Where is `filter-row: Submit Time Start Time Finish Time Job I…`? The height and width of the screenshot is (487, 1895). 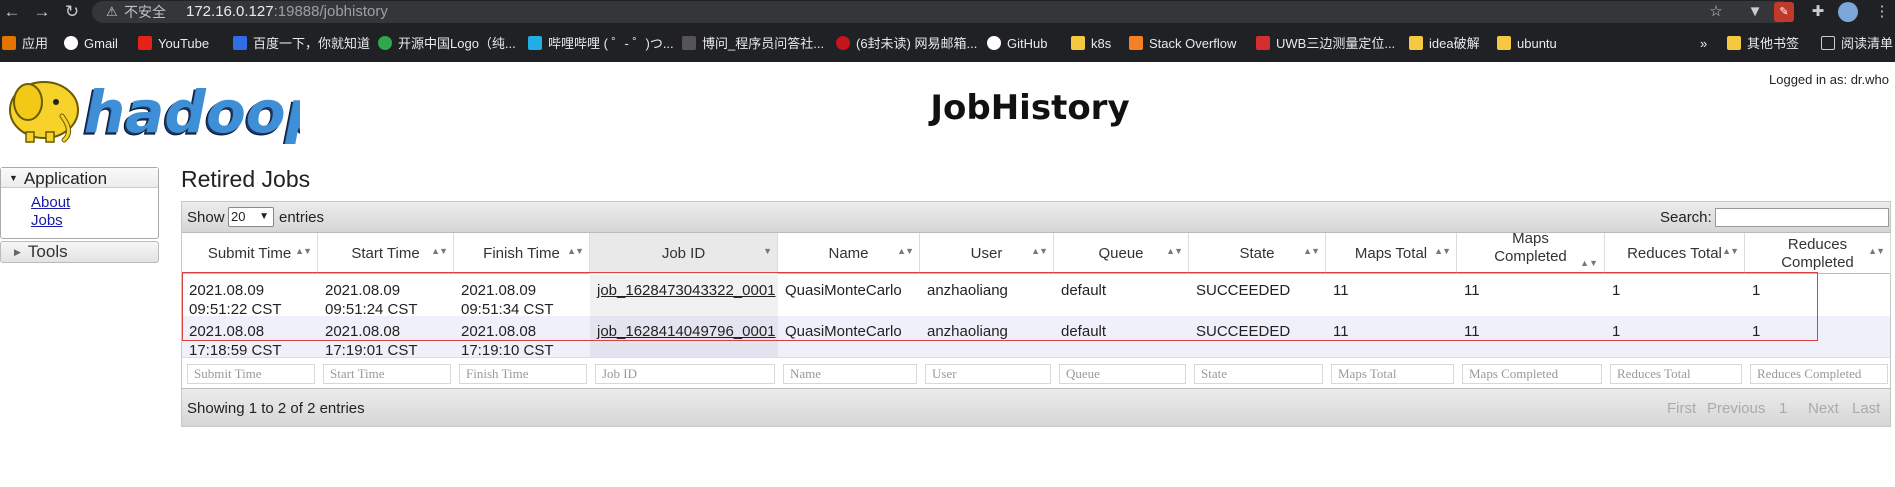
filter-row: Submit Time Start Time Finish Time Job I… is located at coordinates (1036, 372).